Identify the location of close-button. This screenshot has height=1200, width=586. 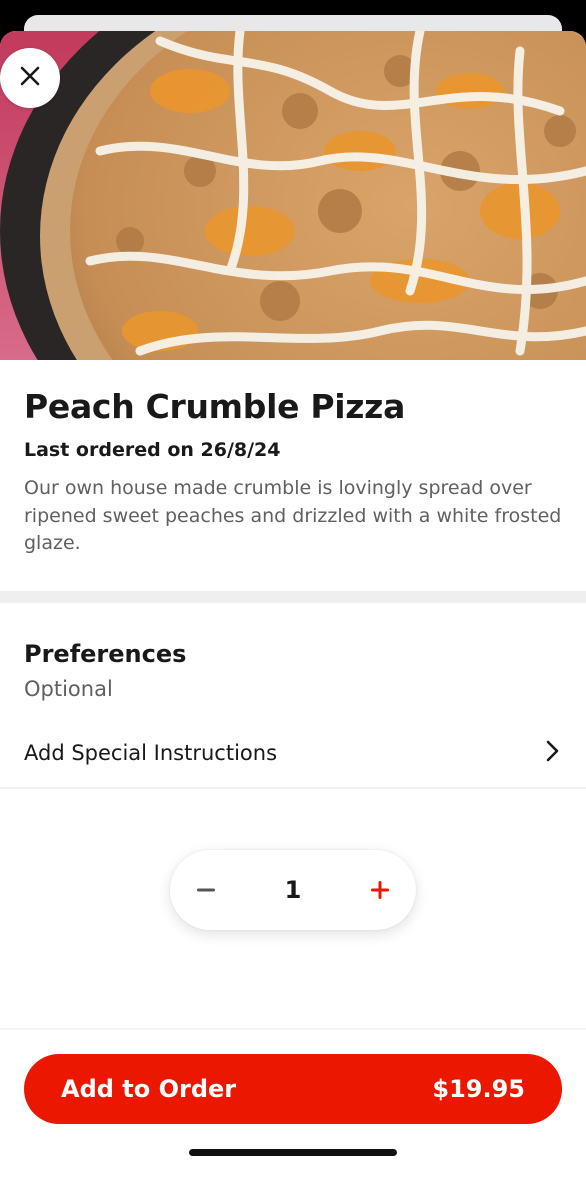
(30, 78).